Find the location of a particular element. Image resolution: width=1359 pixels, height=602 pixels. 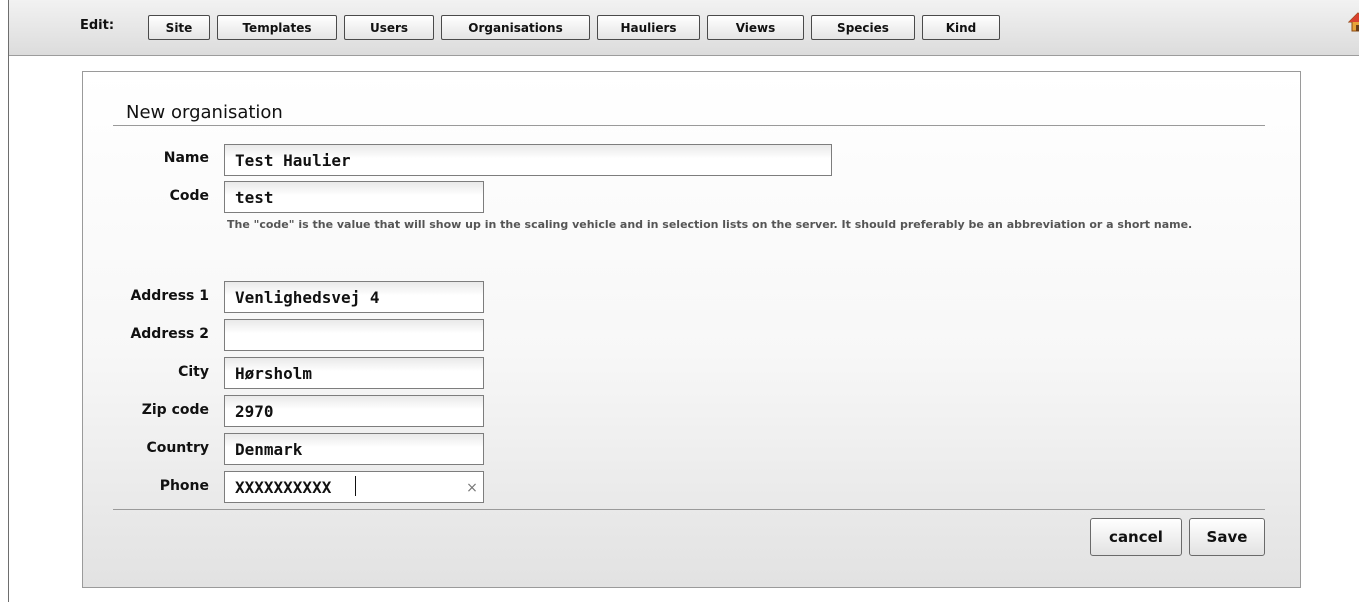

nav-kind-button: Kind is located at coordinates (961, 27).